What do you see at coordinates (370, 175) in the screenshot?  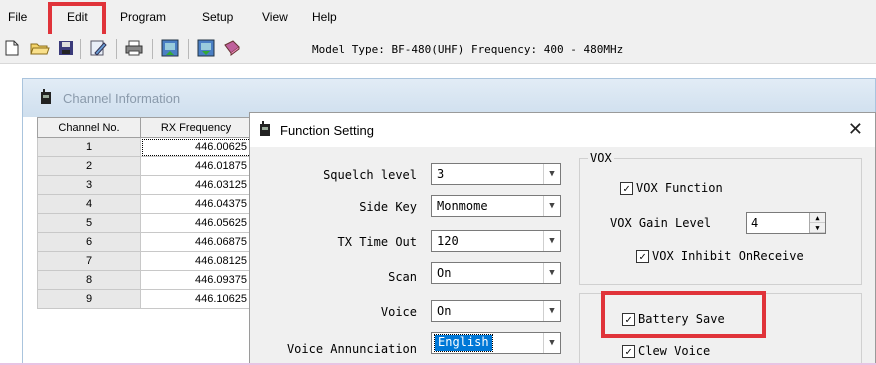 I see `squelch-level-label: Squelch level` at bounding box center [370, 175].